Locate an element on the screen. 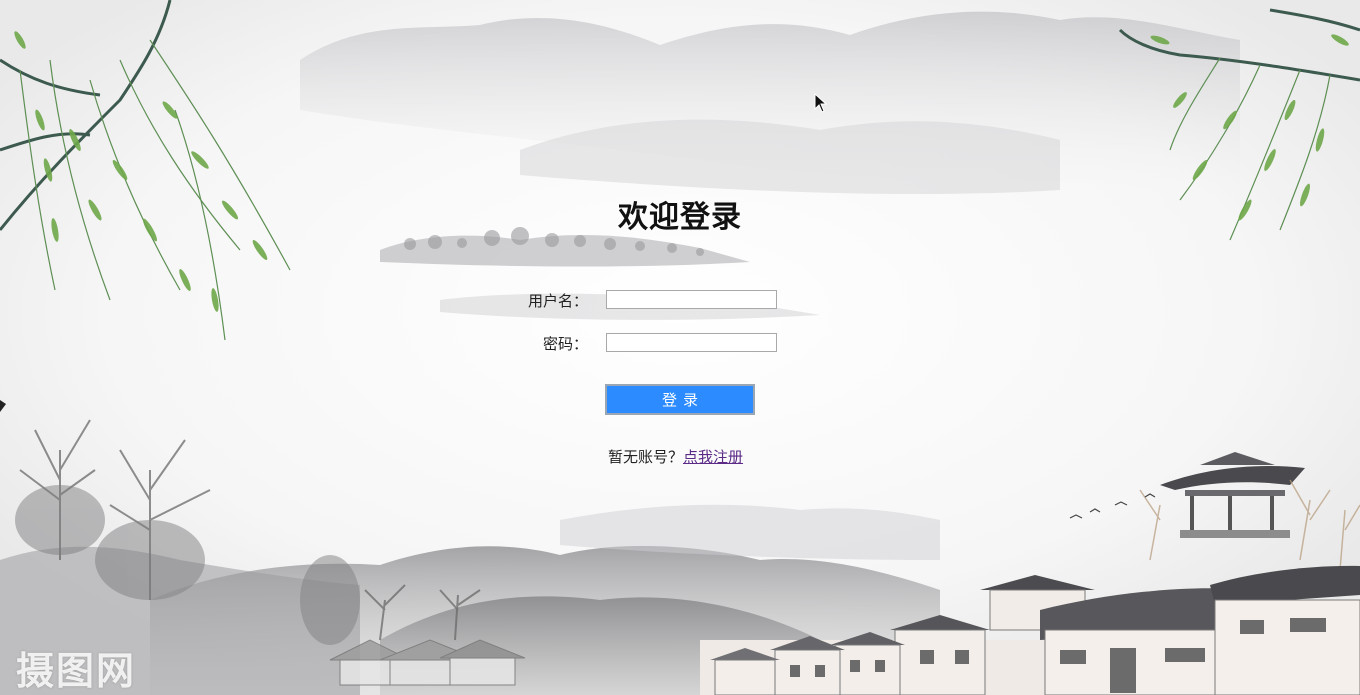  watermark: 摄图网 is located at coordinates (76, 670).